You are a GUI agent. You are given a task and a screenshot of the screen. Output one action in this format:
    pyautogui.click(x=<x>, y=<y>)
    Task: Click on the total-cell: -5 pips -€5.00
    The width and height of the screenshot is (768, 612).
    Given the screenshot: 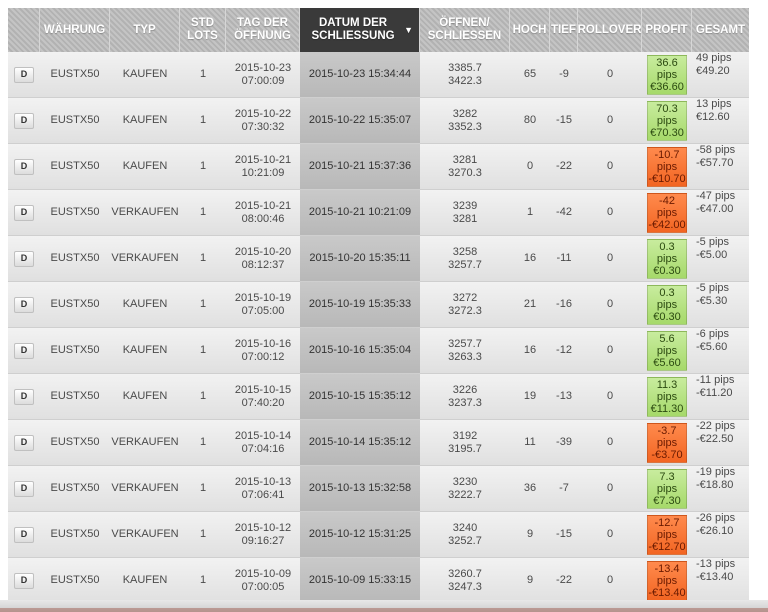 What is the action you would take?
    pyautogui.click(x=720, y=258)
    